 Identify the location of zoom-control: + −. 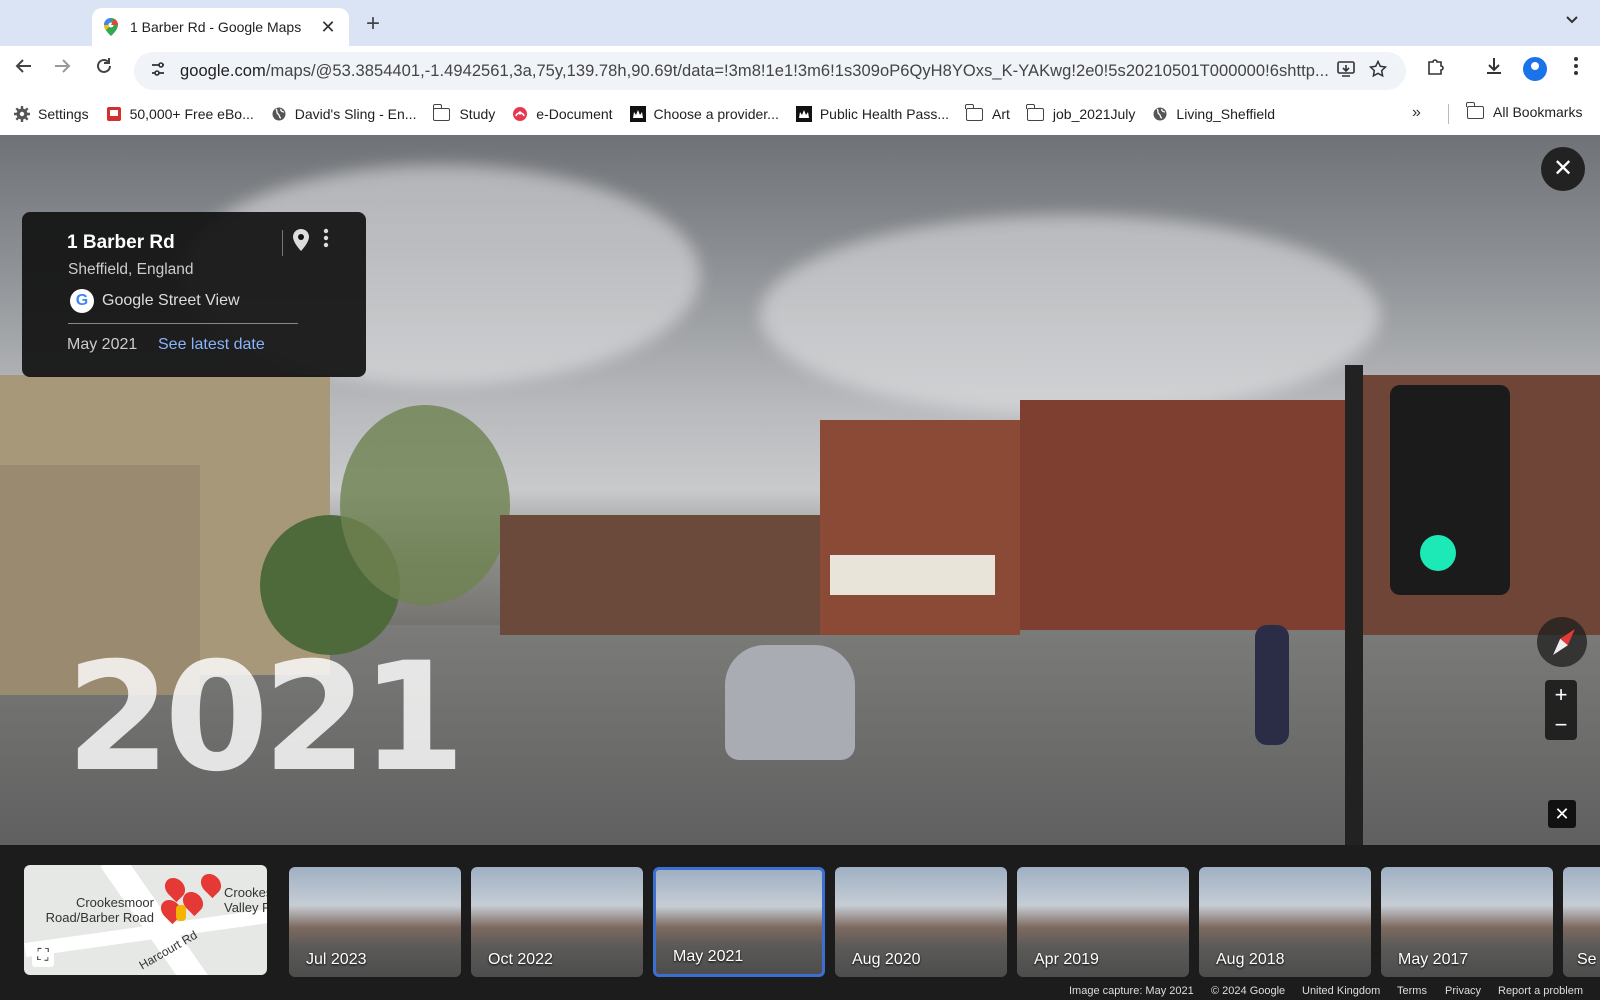
(1561, 710).